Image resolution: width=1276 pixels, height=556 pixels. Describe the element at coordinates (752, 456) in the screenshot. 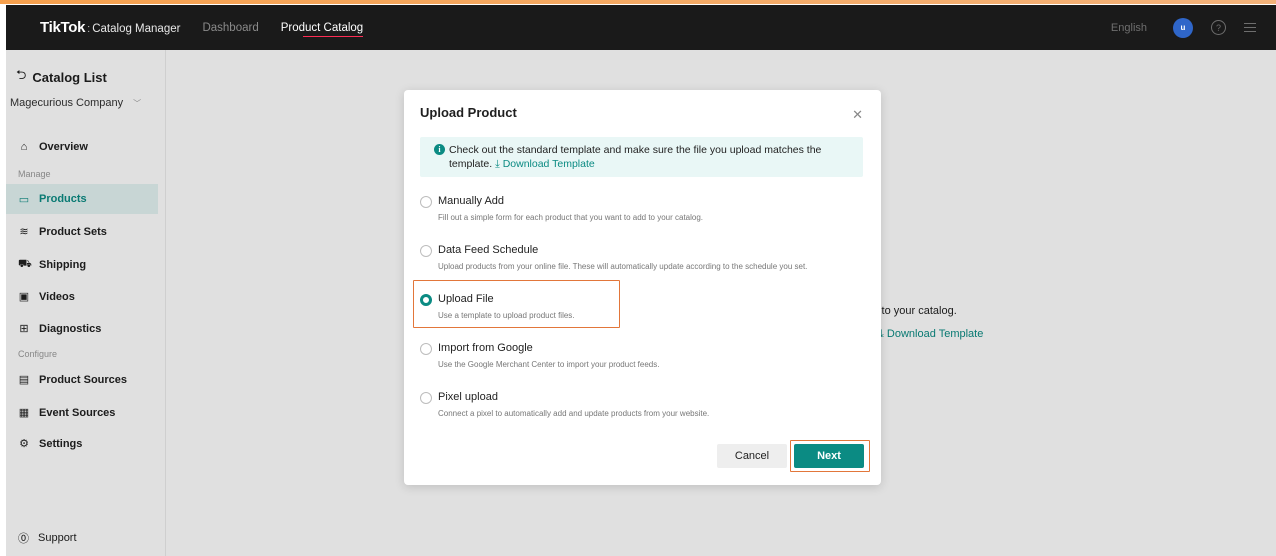

I see `cancel-button: Cancel` at that location.